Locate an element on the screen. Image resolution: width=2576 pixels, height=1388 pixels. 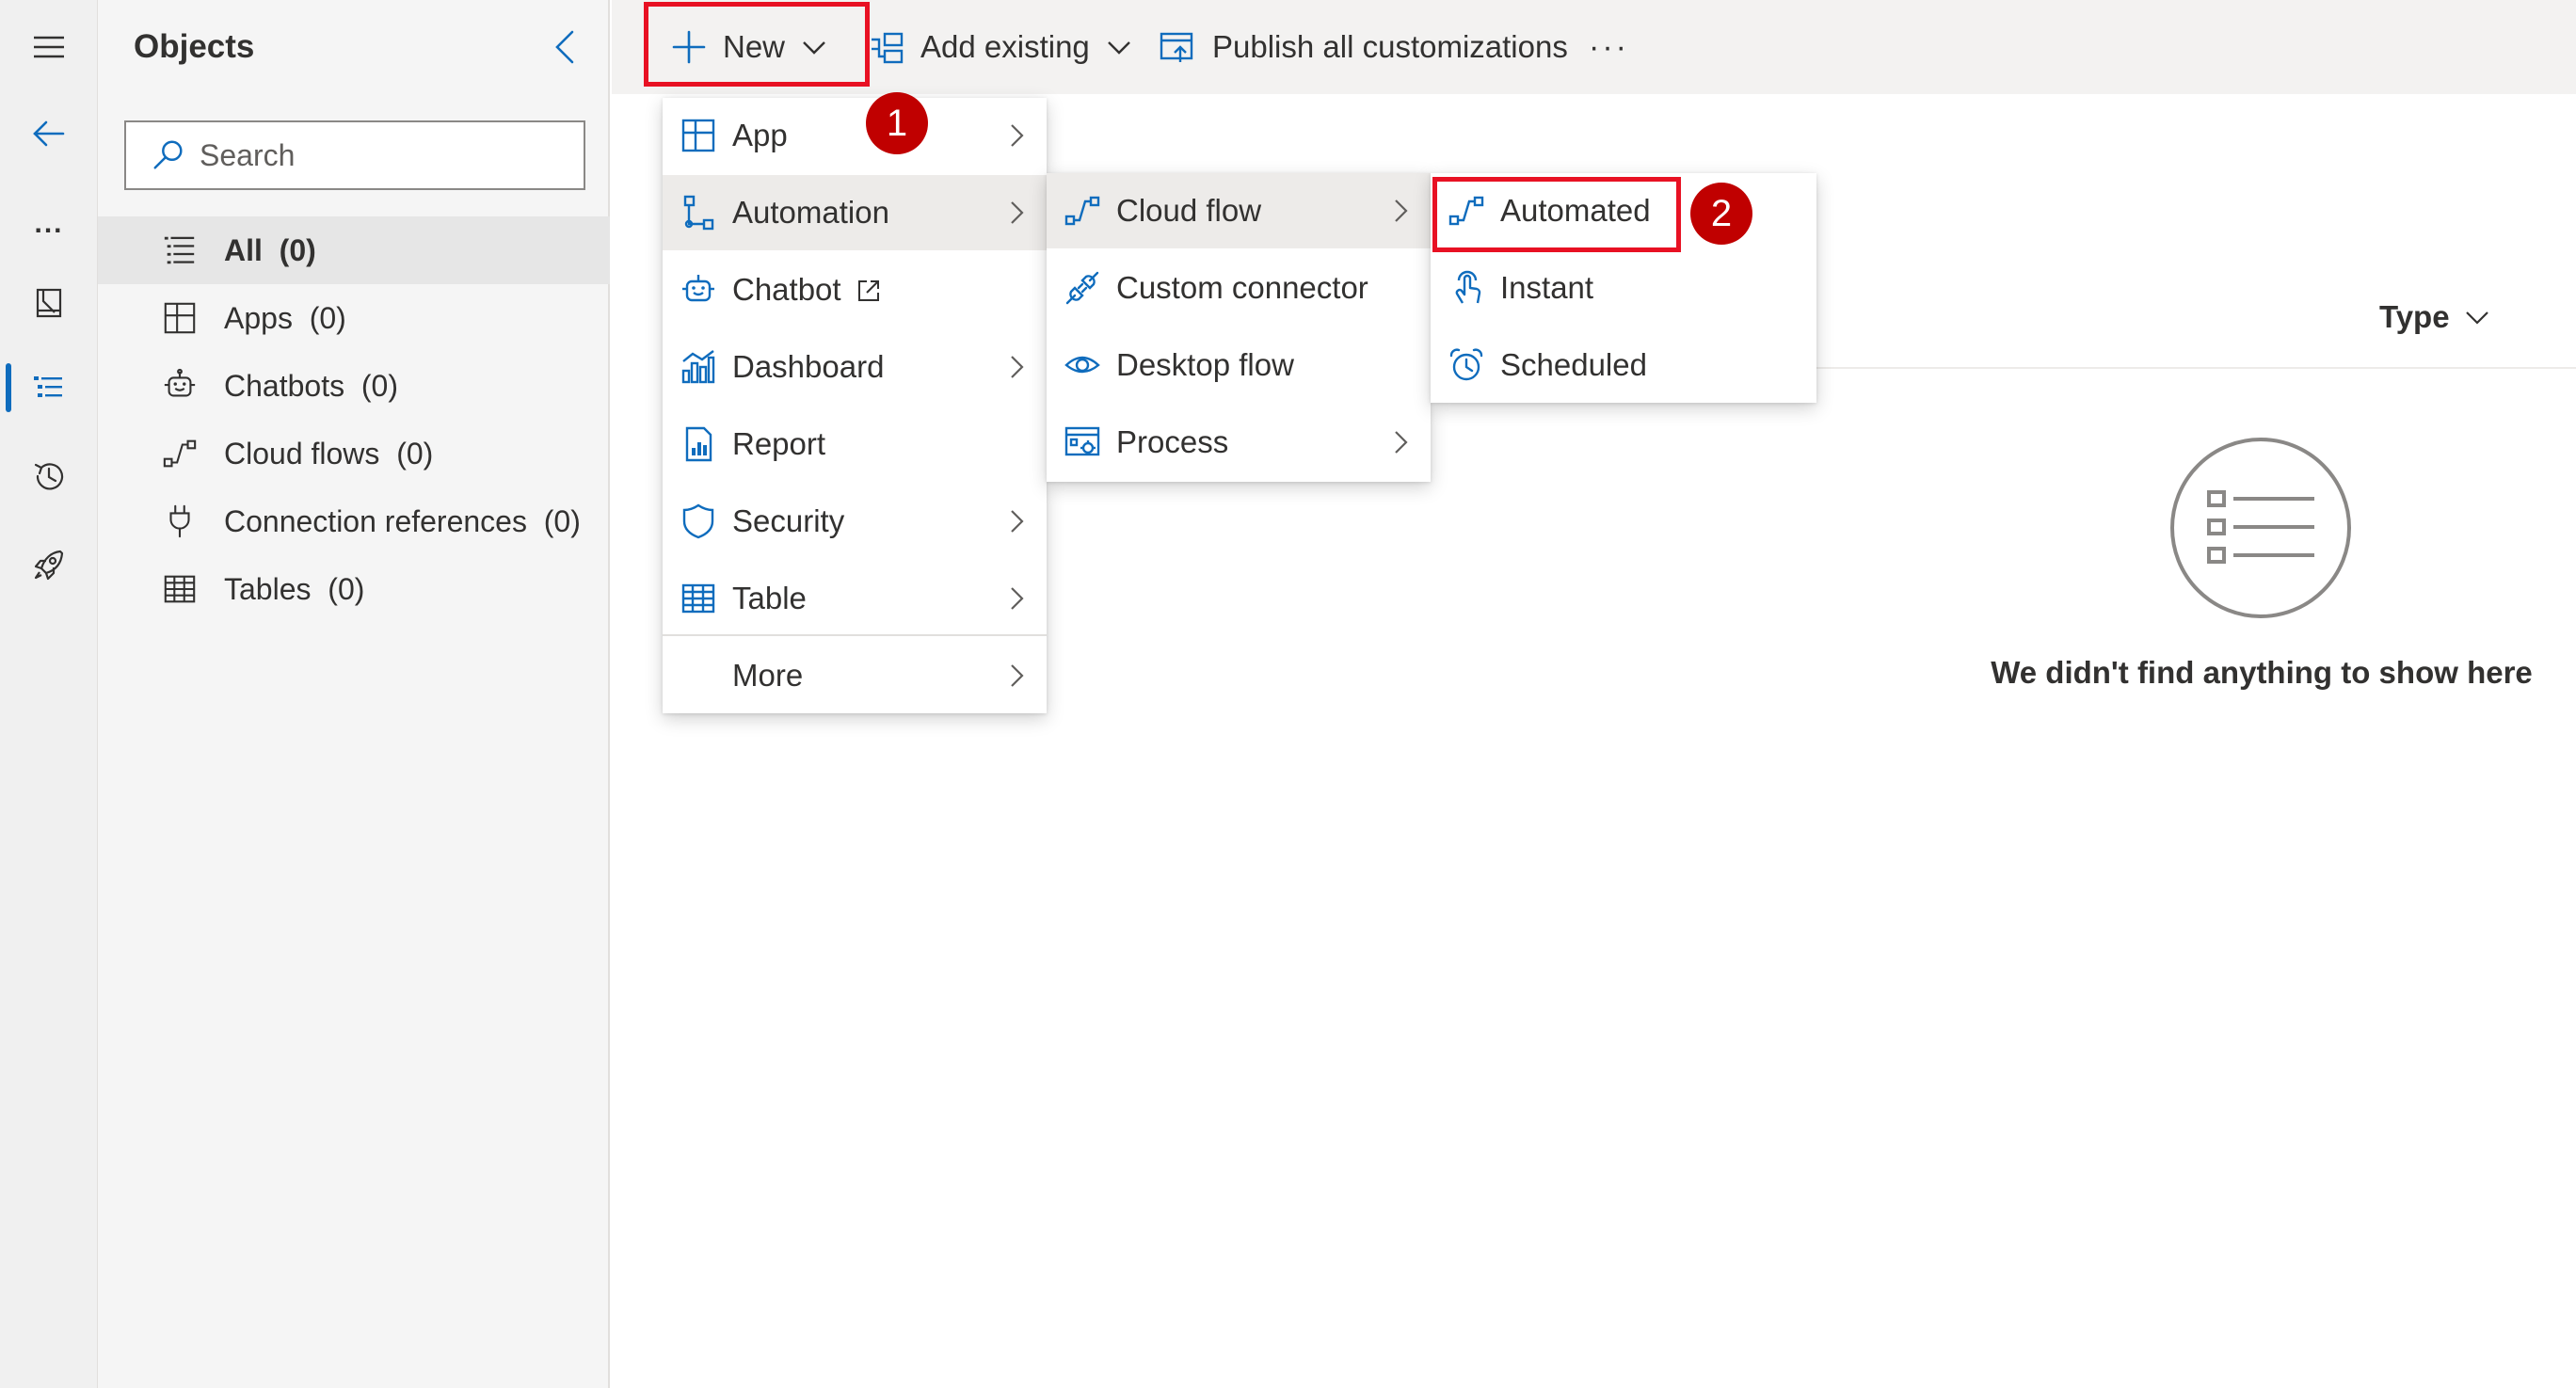
more-commands-icon: ··· is located at coordinates (1609, 47).